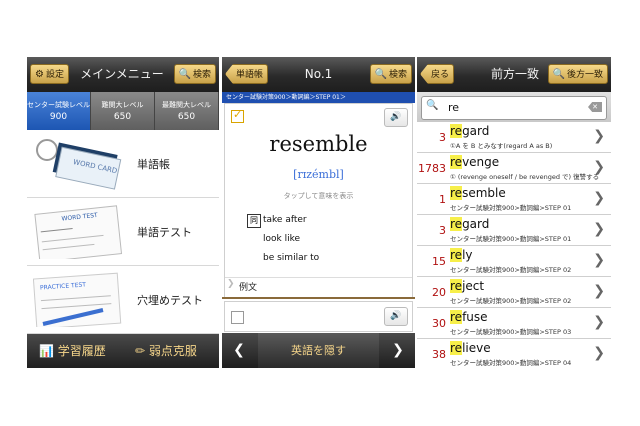  I want to click on search-input: 🔍 re ✕, so click(514, 108).